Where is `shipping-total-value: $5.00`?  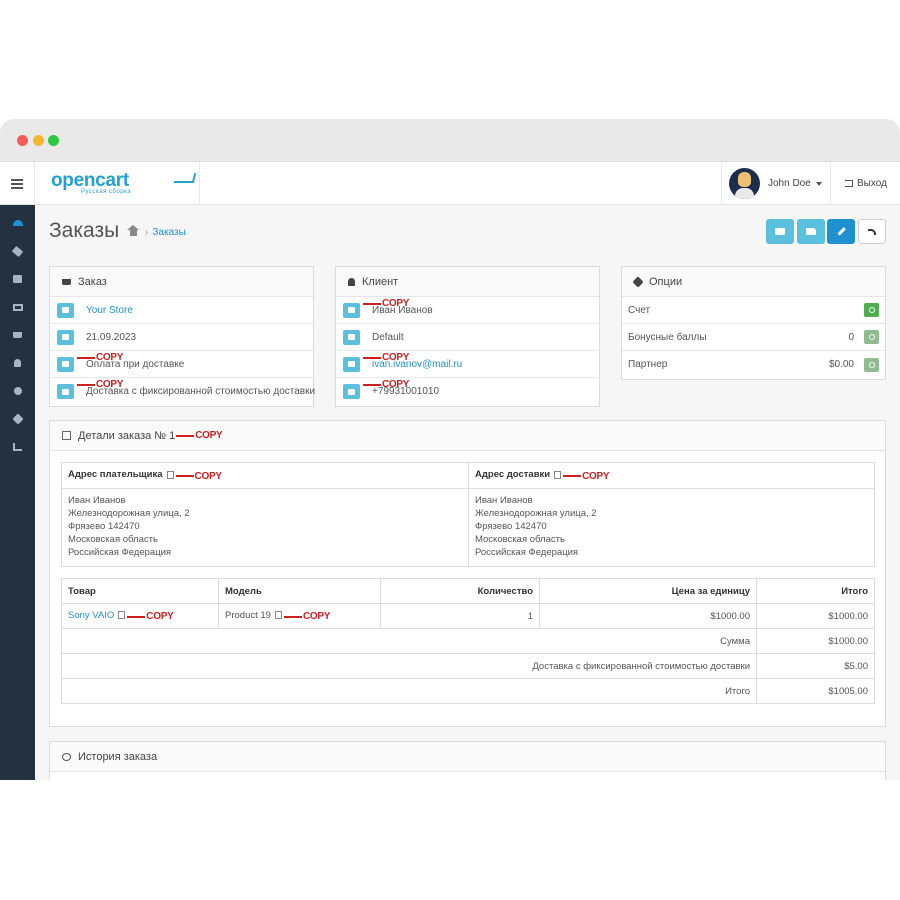
shipping-total-value: $5.00 is located at coordinates (815, 666).